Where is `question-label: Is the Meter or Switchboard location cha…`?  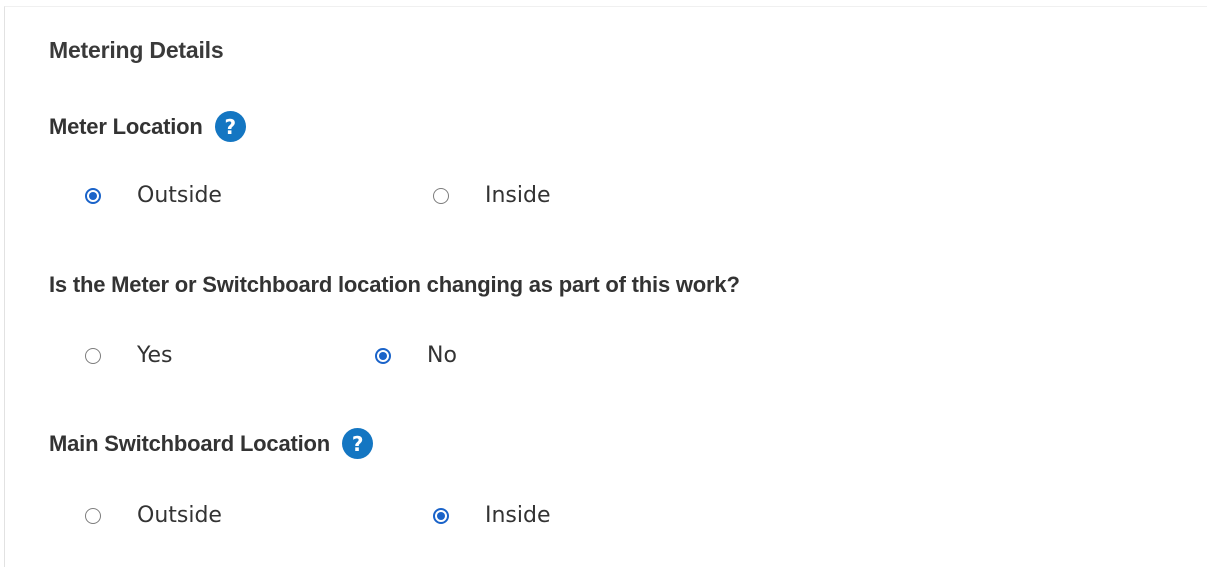 question-label: Is the Meter or Switchboard location cha… is located at coordinates (394, 284).